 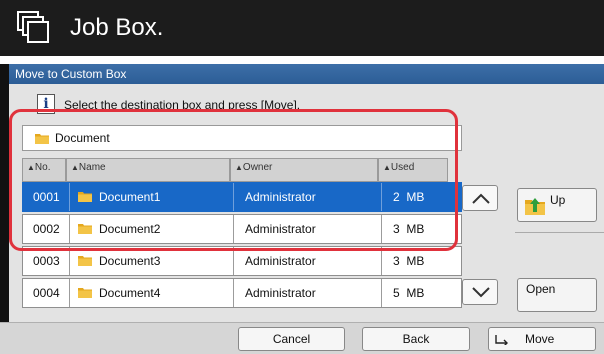 I want to click on chevron-up-icon, so click(x=481, y=198).